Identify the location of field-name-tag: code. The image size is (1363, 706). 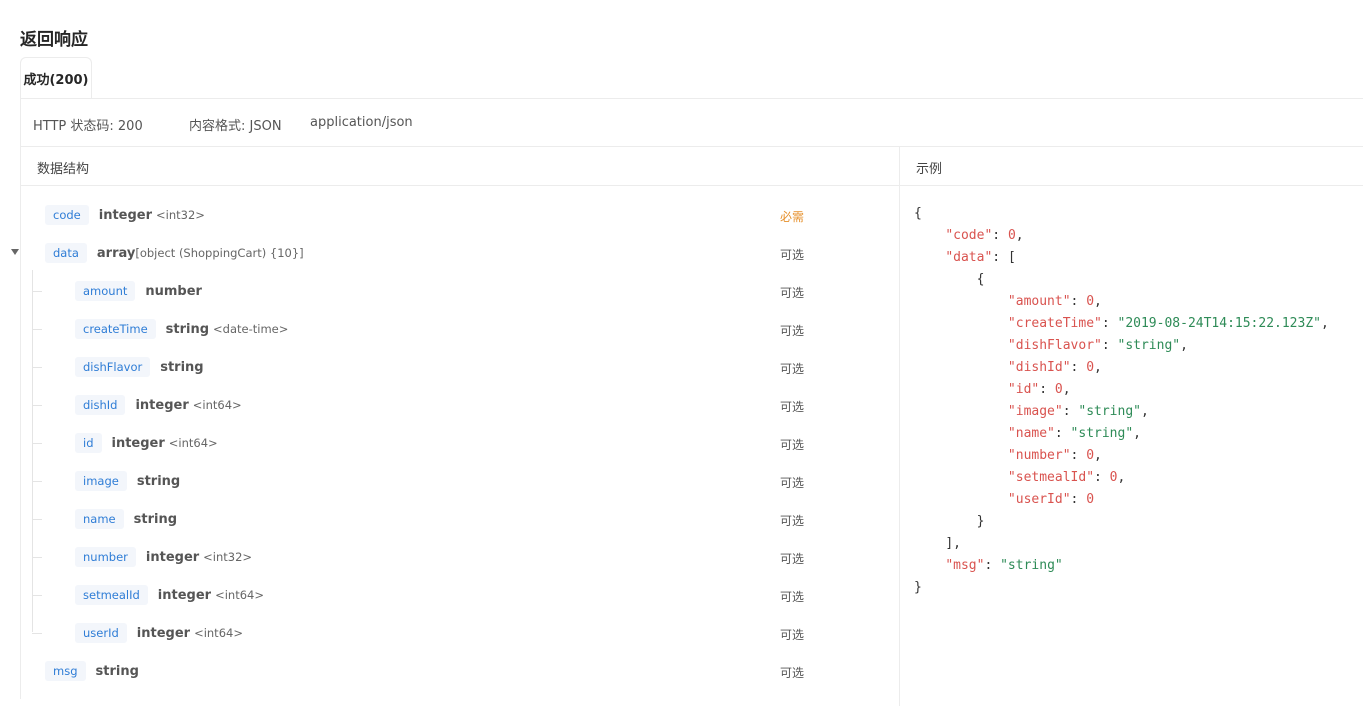
(67, 215).